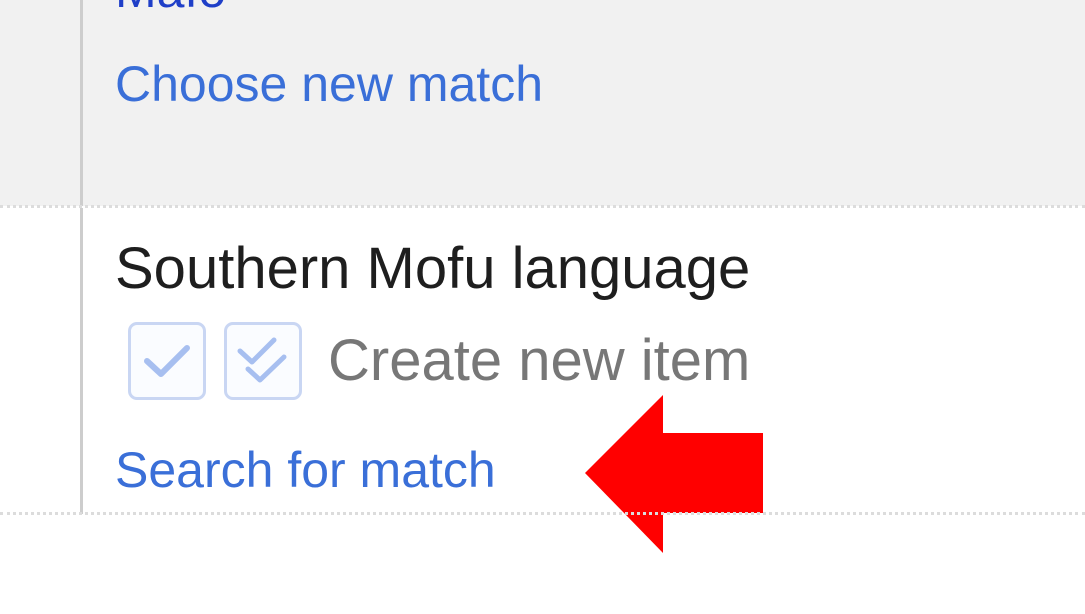 The image size is (1085, 614). Describe the element at coordinates (170, 9) in the screenshot. I see `previous-item-title: Mafo` at that location.